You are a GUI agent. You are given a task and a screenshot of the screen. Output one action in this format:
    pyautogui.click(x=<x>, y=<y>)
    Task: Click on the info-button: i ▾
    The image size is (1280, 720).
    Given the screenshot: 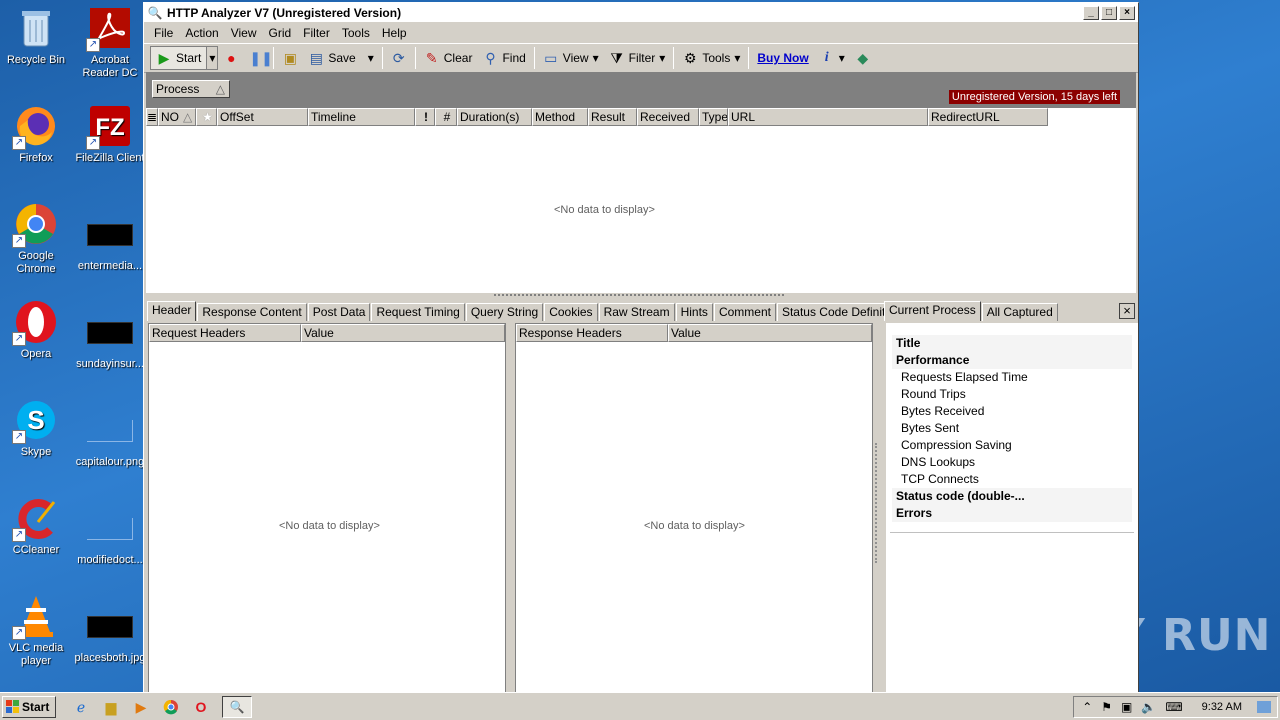 What is the action you would take?
    pyautogui.click(x=832, y=58)
    